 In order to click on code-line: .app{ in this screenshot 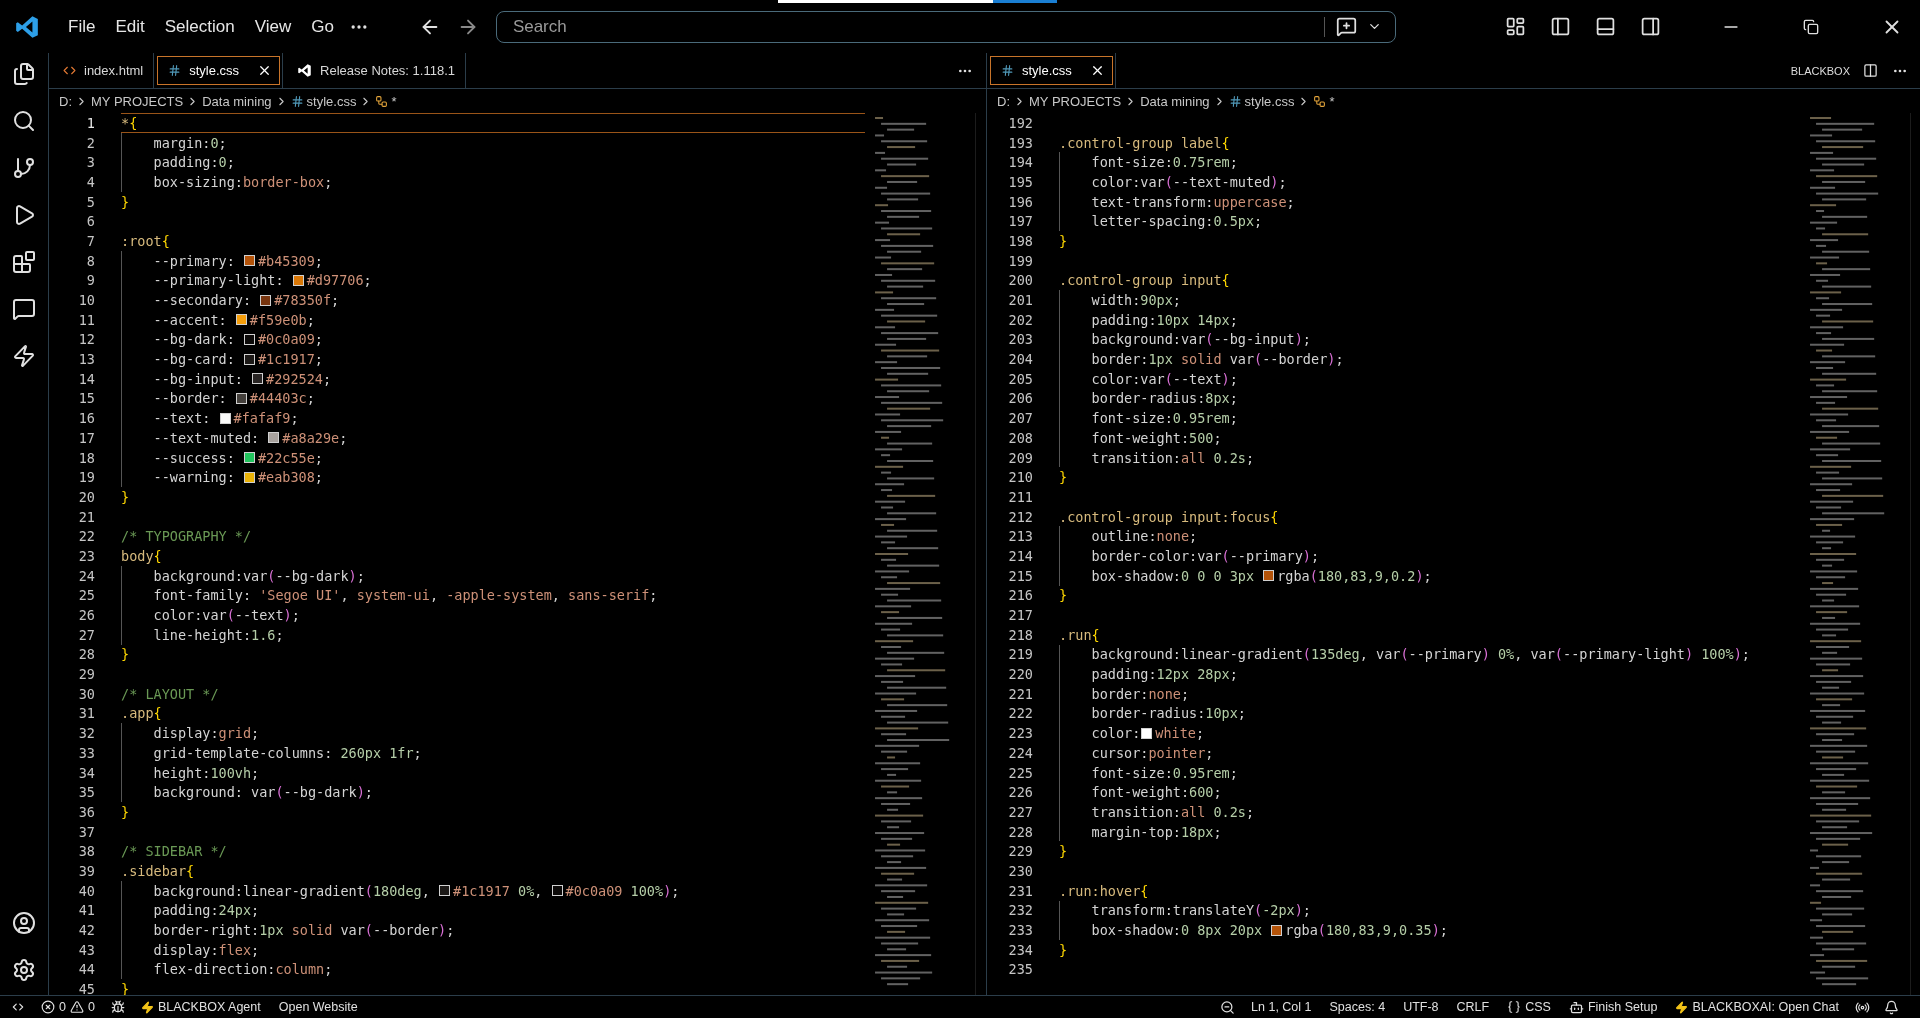, I will do `click(142, 714)`.